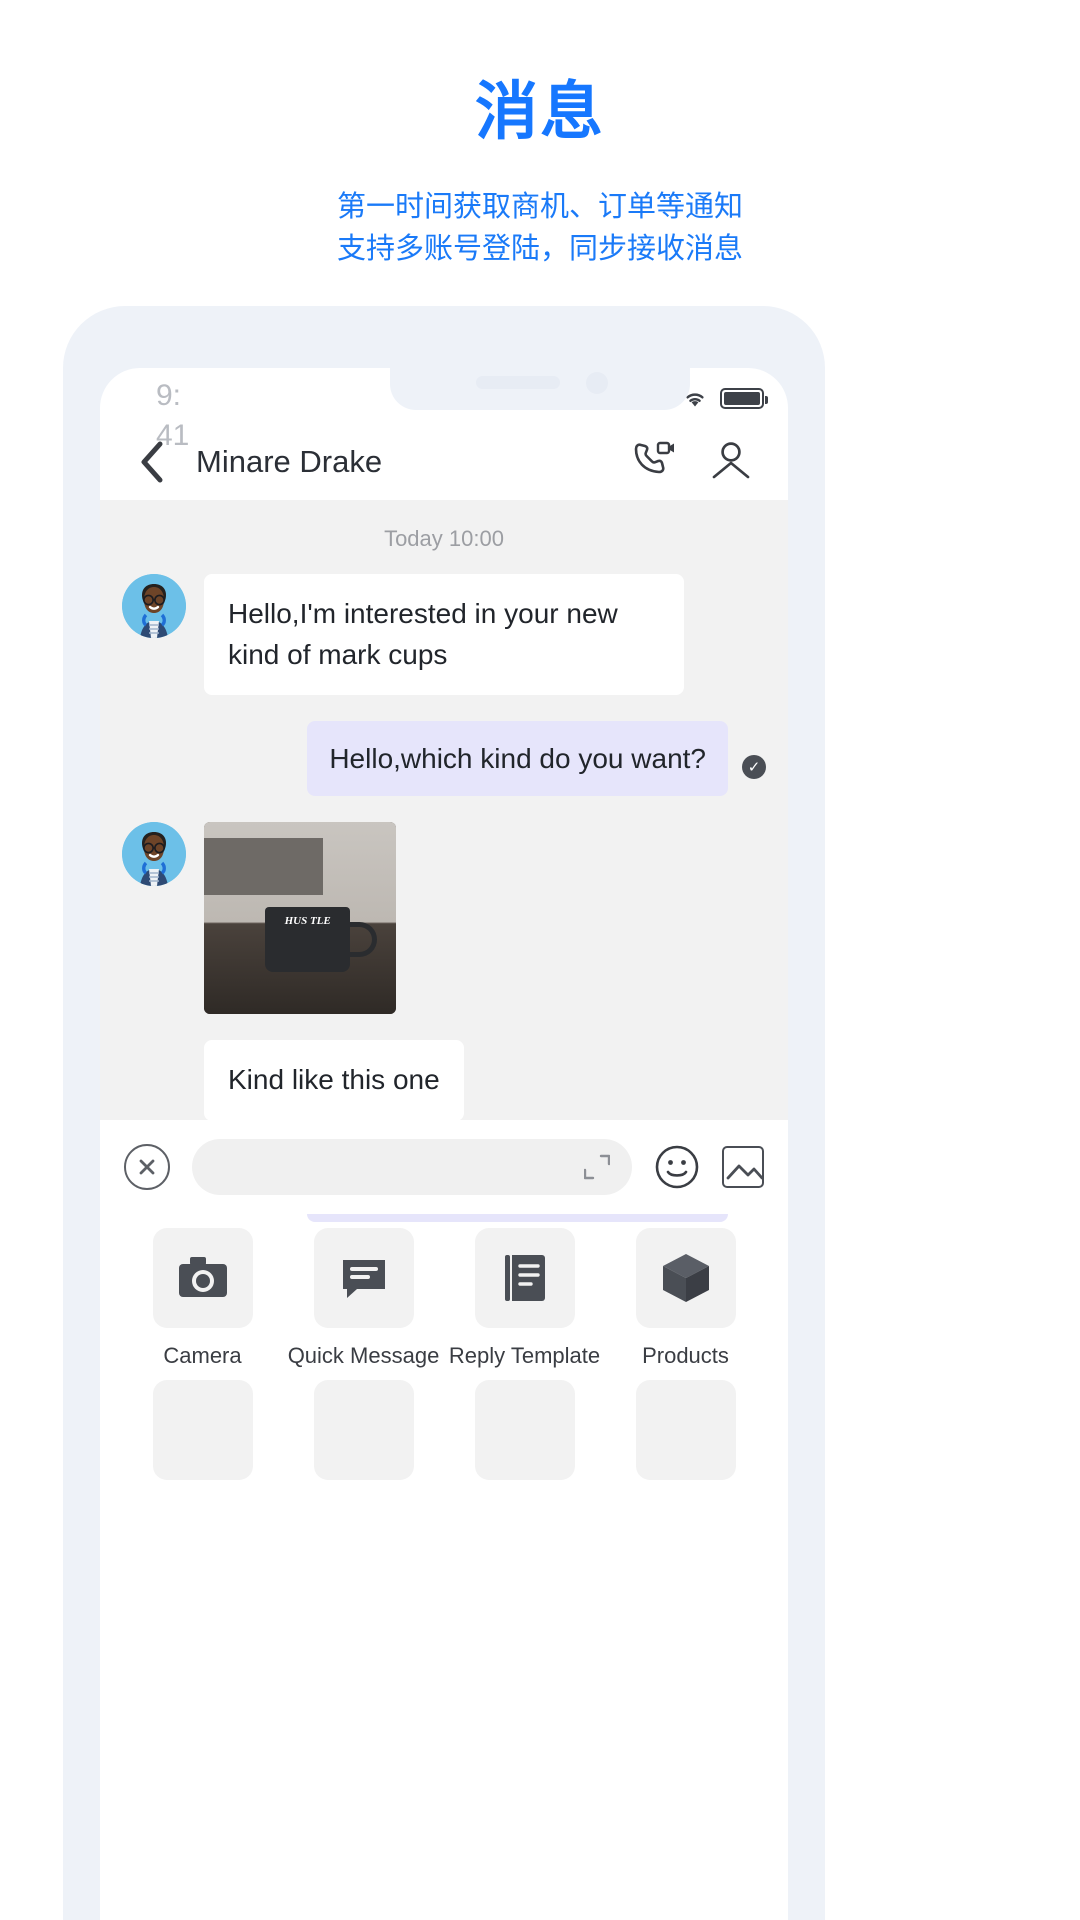  Describe the element at coordinates (173, 435) in the screenshot. I see `status-time-minute: 41` at that location.